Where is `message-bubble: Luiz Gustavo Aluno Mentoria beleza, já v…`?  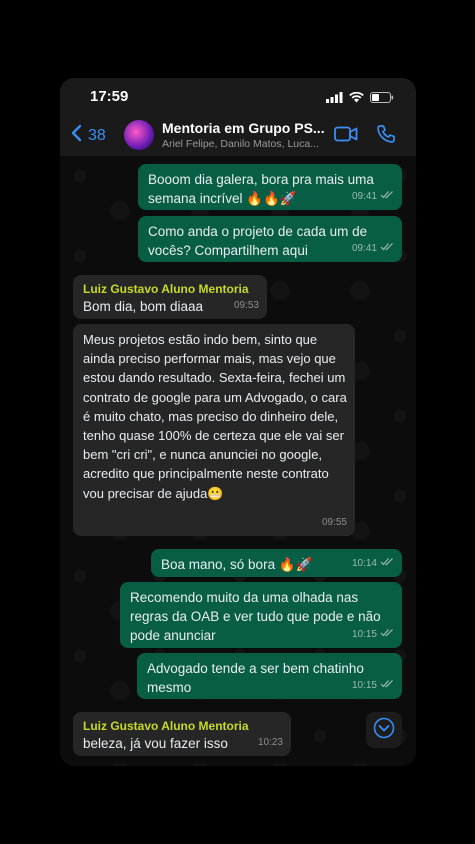
message-bubble: Luiz Gustavo Aluno Mentoria beleza, já v… is located at coordinates (182, 734).